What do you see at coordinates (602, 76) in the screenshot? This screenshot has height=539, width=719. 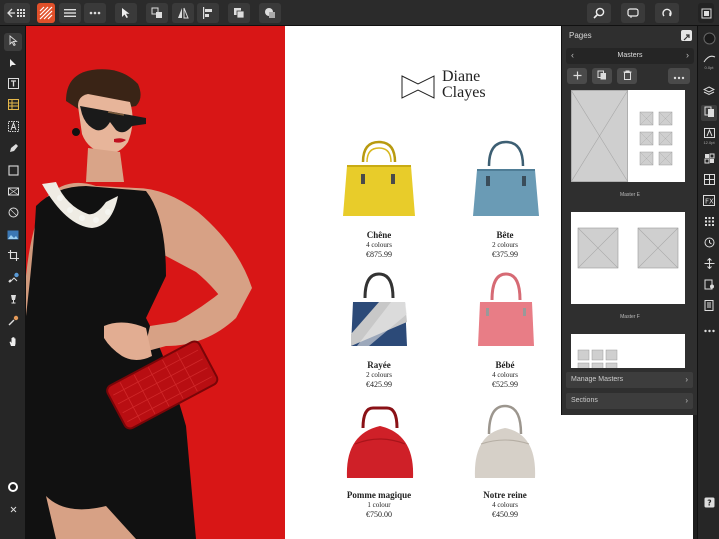 I see `duplicate-page-button` at bounding box center [602, 76].